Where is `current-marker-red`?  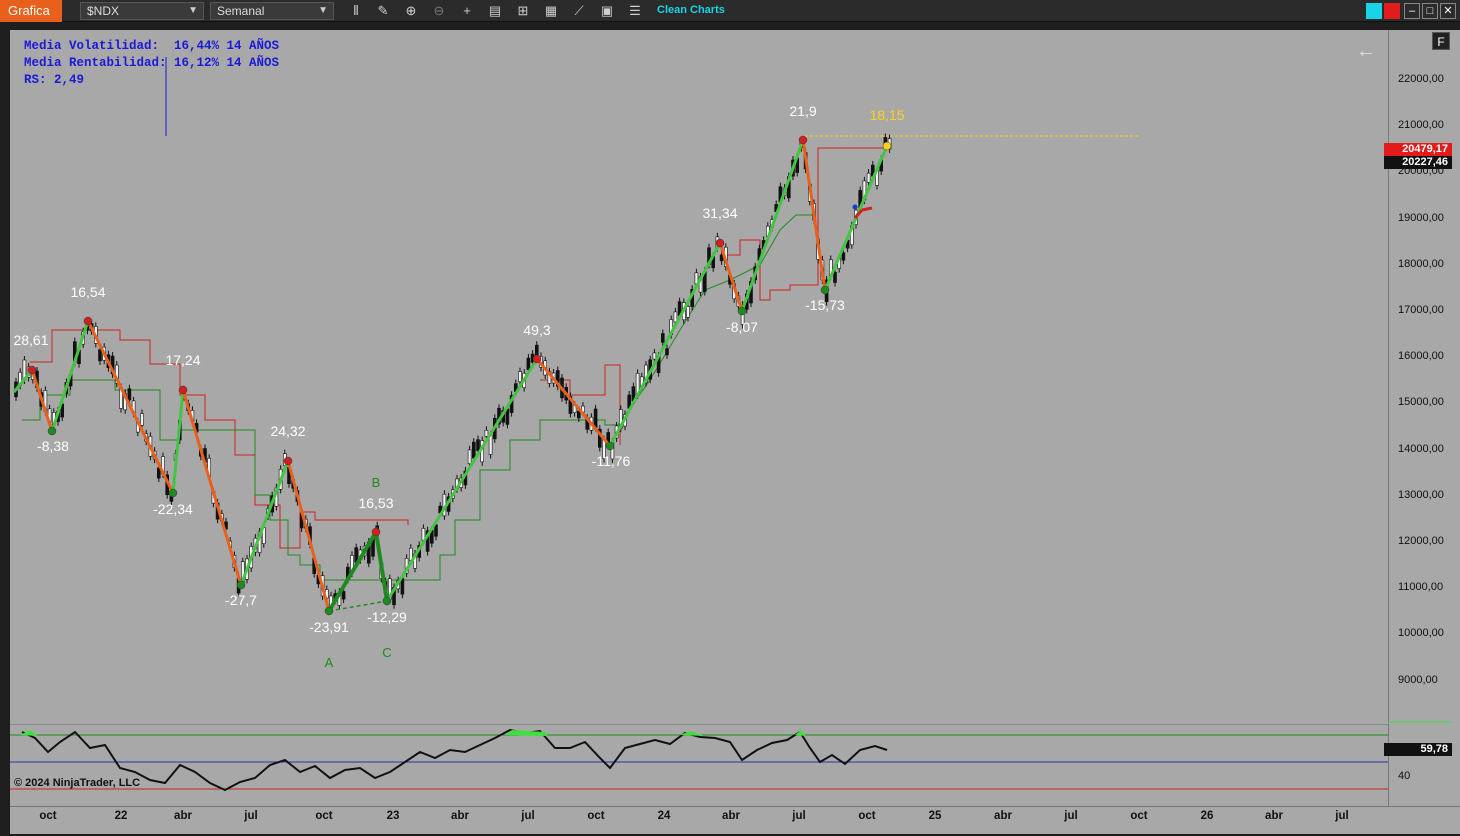
current-marker-red is located at coordinates (867, 209).